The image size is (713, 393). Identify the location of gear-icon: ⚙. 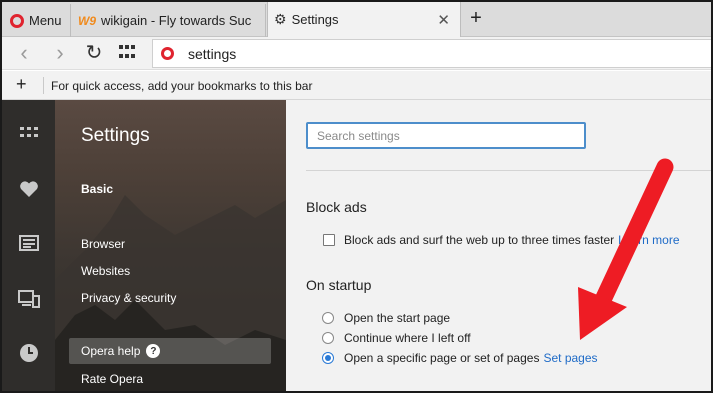
(280, 19).